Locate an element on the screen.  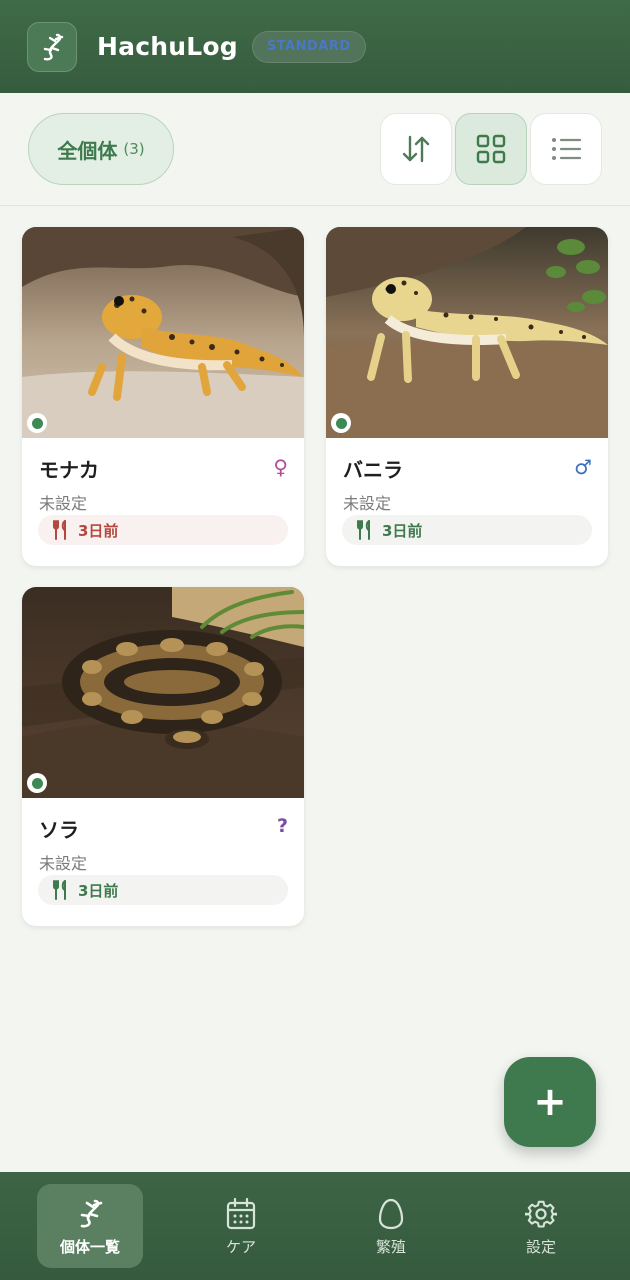
nav-label: 繁殖 is located at coordinates (390, 1246).